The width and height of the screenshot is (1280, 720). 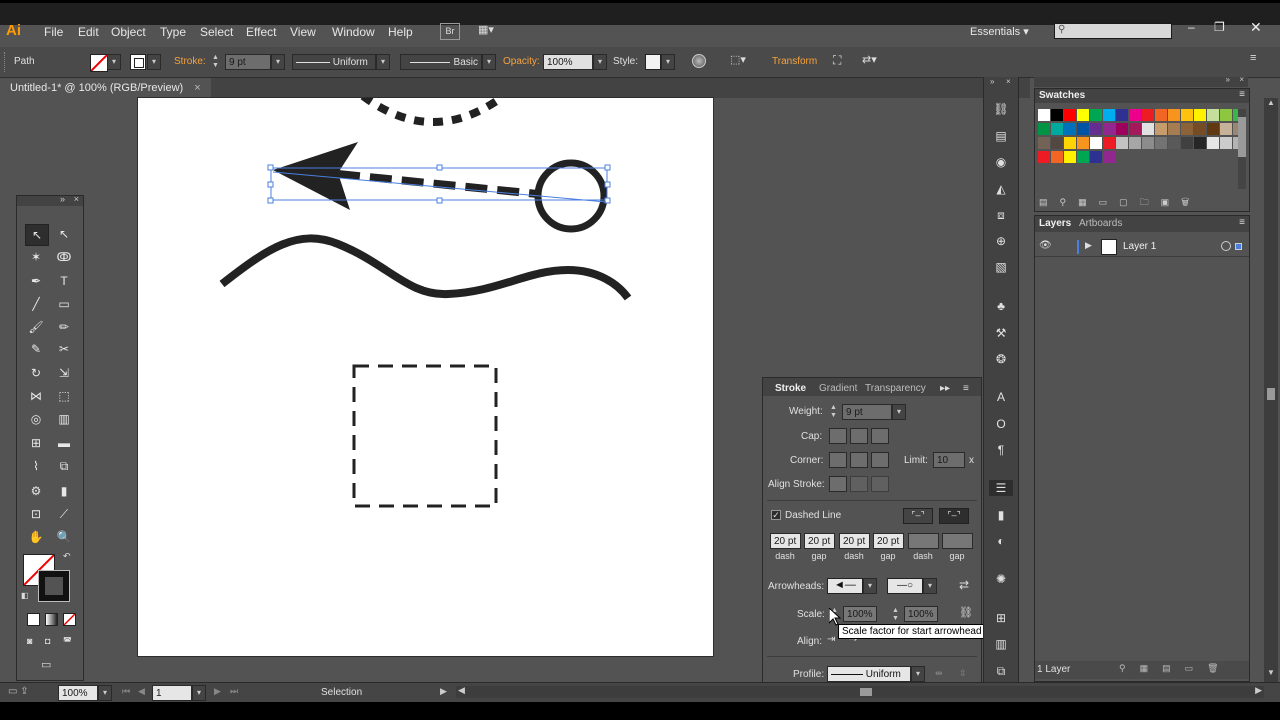 I want to click on none-mode-icon, so click(x=69, y=619).